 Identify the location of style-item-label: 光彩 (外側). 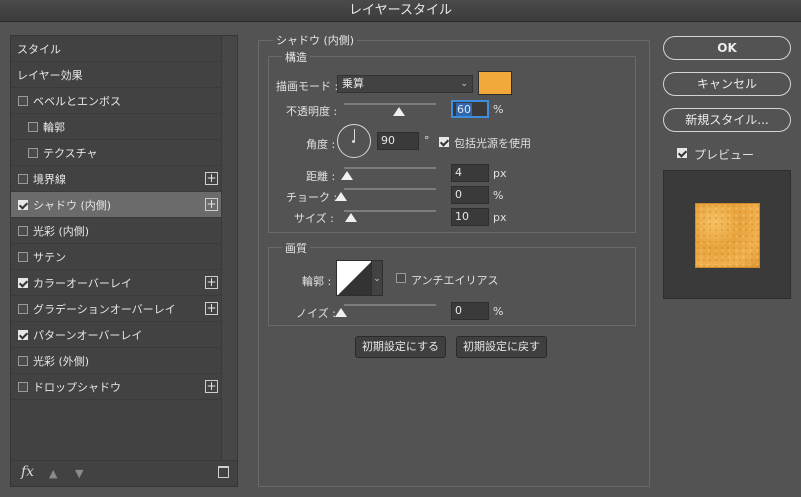
(61, 361).